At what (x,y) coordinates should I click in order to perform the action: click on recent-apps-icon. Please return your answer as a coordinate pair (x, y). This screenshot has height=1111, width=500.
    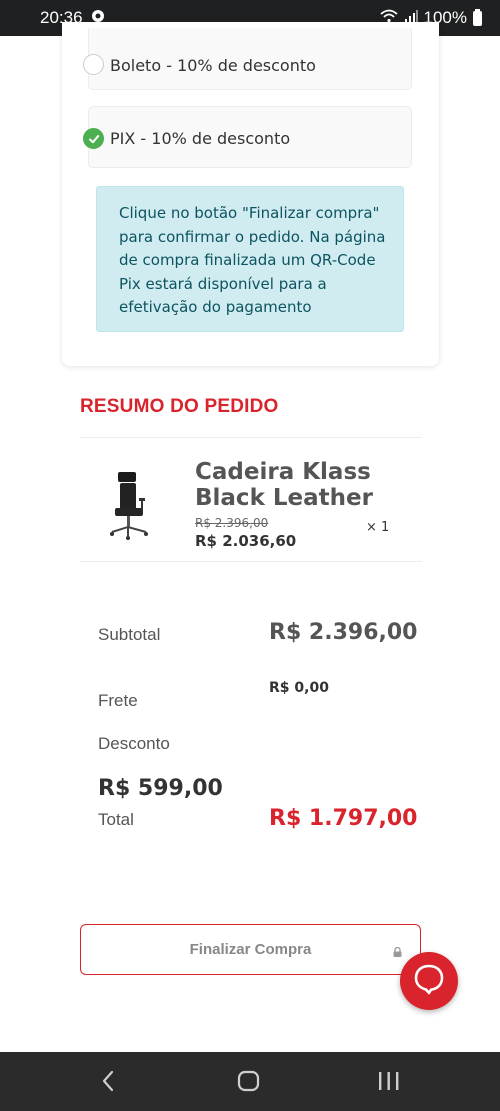
    Looking at the image, I should click on (389, 1083).